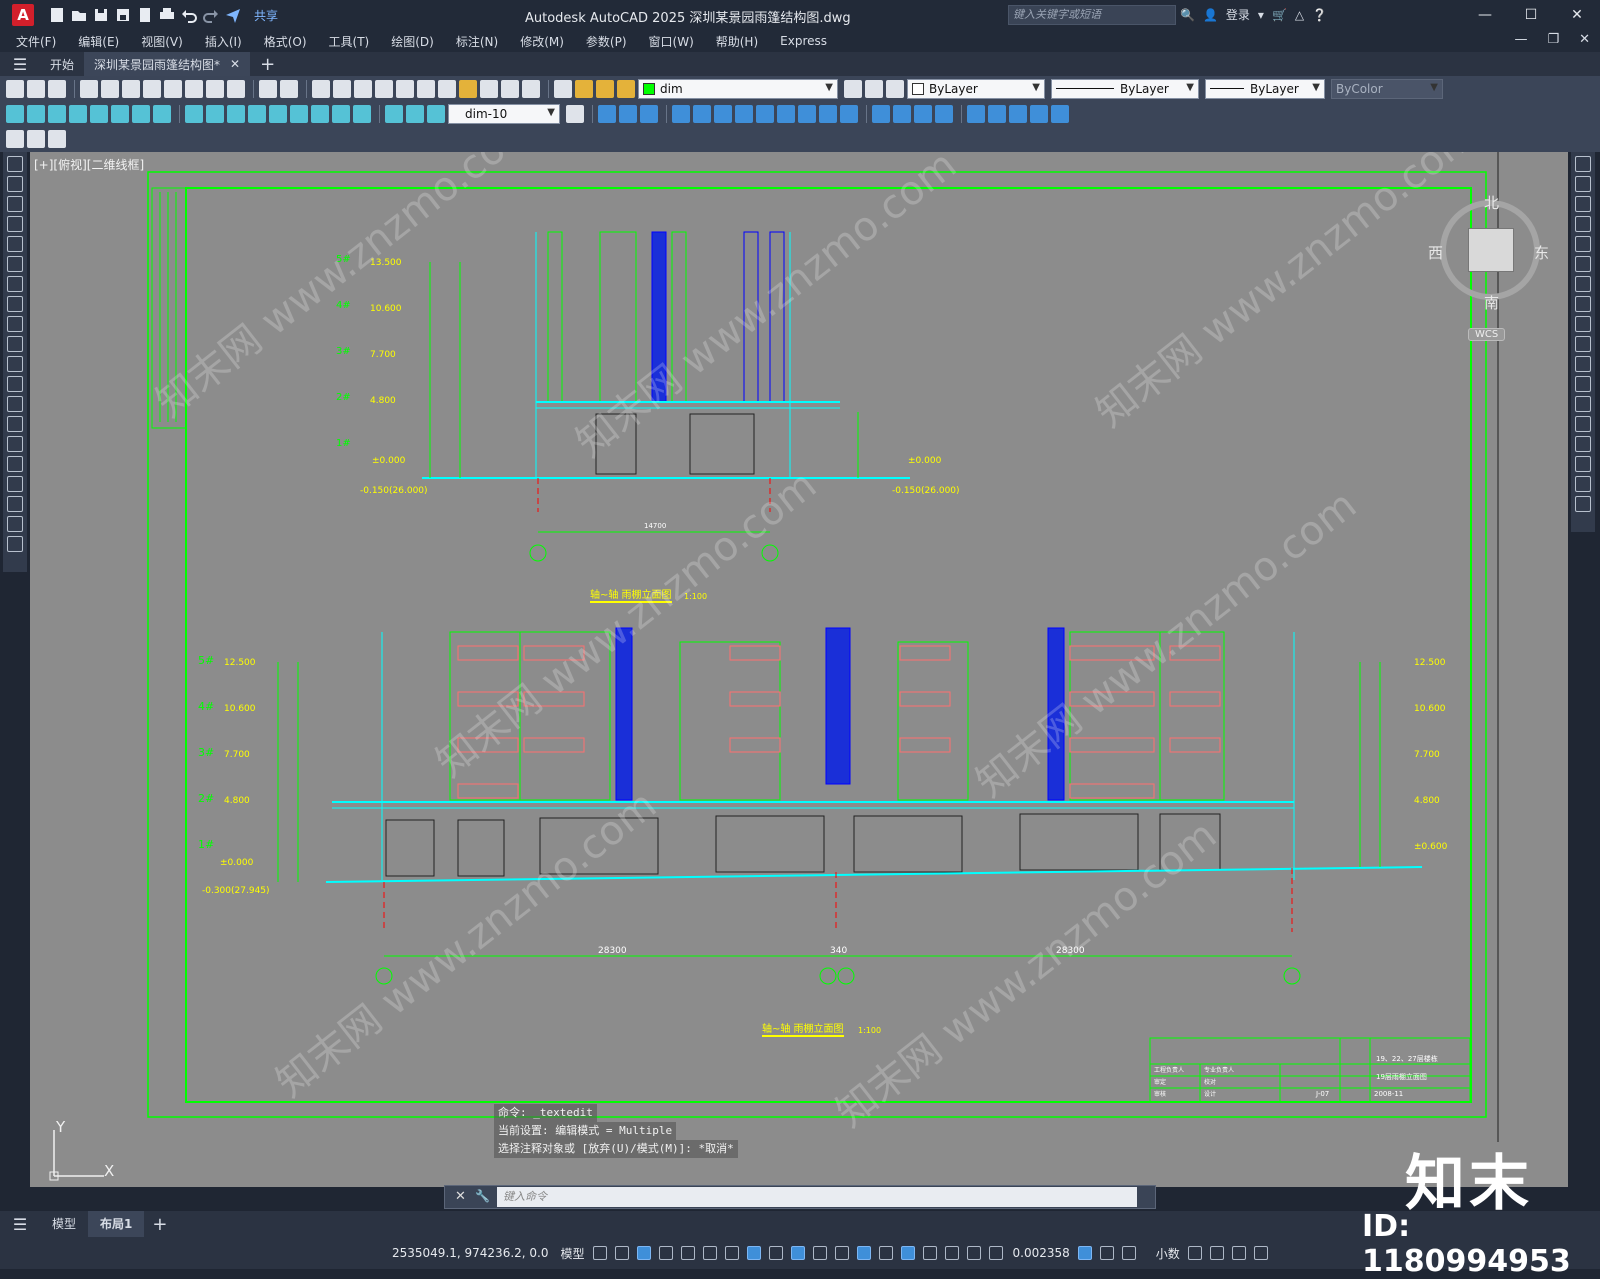 This screenshot has width=1600, height=1279. Describe the element at coordinates (15, 344) in the screenshot. I see `ellipse-icon` at that location.